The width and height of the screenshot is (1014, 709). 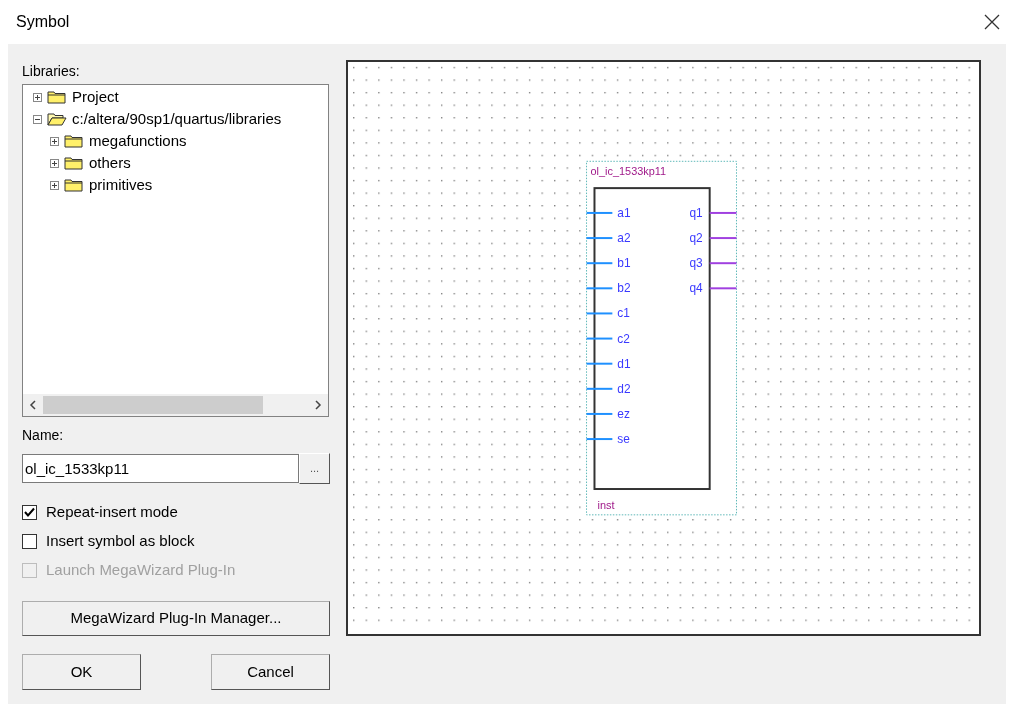 I want to click on name-label: Name:, so click(x=43, y=435).